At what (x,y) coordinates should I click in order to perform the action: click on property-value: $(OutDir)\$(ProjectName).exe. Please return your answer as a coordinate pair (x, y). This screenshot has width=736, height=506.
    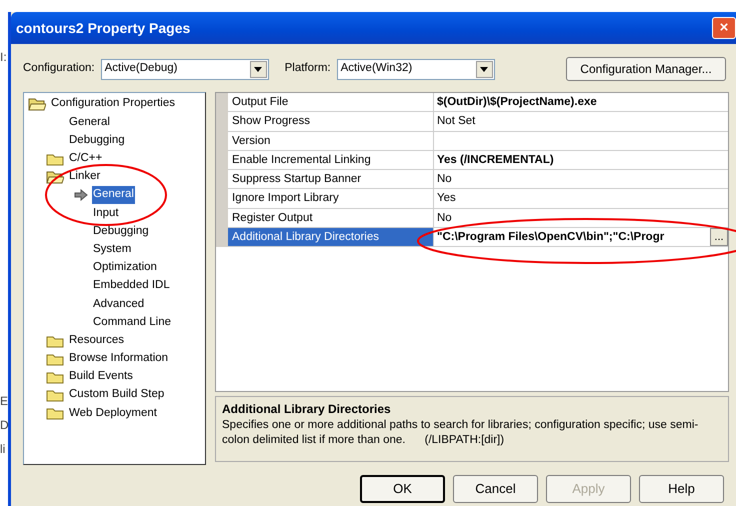
    Looking at the image, I should click on (517, 102).